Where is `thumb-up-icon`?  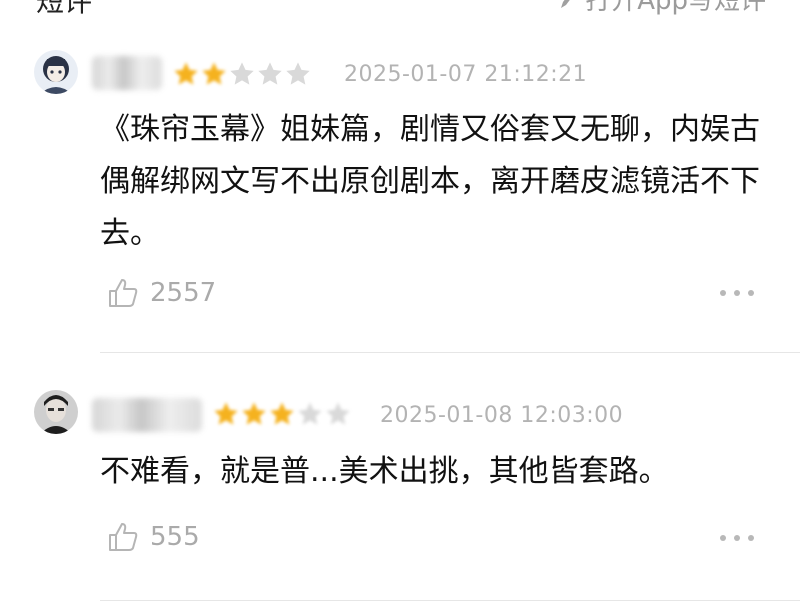 thumb-up-icon is located at coordinates (123, 537).